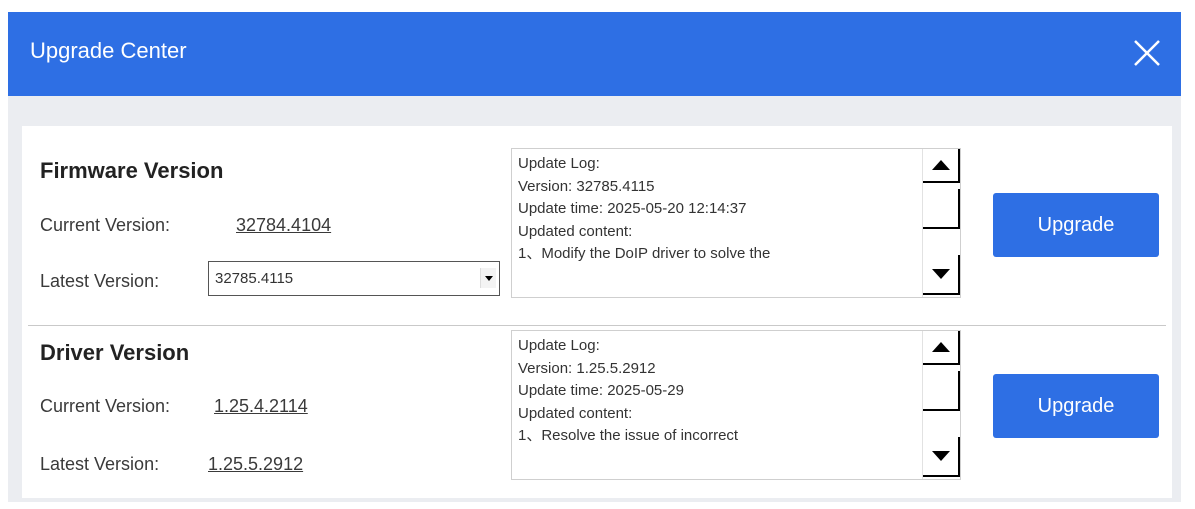 Image resolution: width=1195 pixels, height=509 pixels. Describe the element at coordinates (132, 170) in the screenshot. I see `firmware-title: Firmware Version` at that location.